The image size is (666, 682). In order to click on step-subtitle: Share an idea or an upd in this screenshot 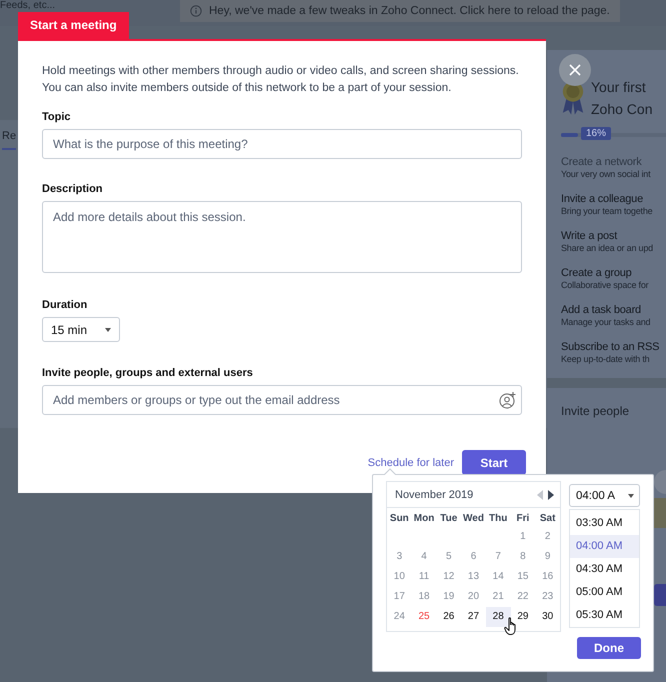, I will do `click(607, 248)`.